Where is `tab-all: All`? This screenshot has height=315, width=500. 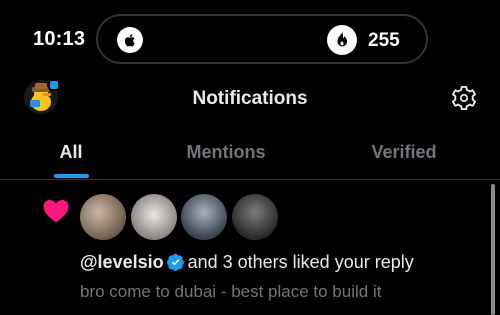
tab-all: All is located at coordinates (71, 152).